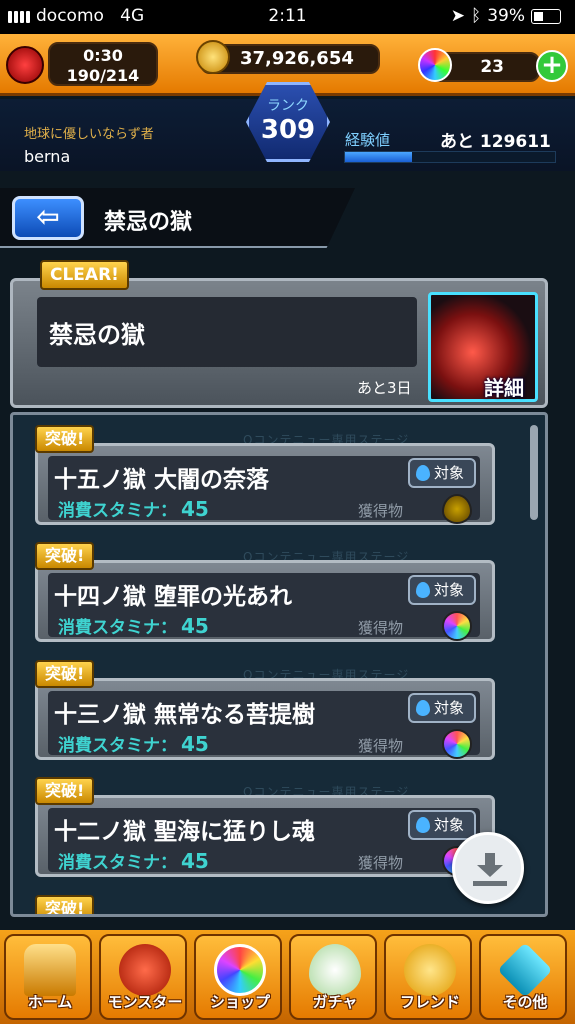 The width and height of the screenshot is (575, 1024). I want to click on nav-label: フレンド, so click(429, 1002).